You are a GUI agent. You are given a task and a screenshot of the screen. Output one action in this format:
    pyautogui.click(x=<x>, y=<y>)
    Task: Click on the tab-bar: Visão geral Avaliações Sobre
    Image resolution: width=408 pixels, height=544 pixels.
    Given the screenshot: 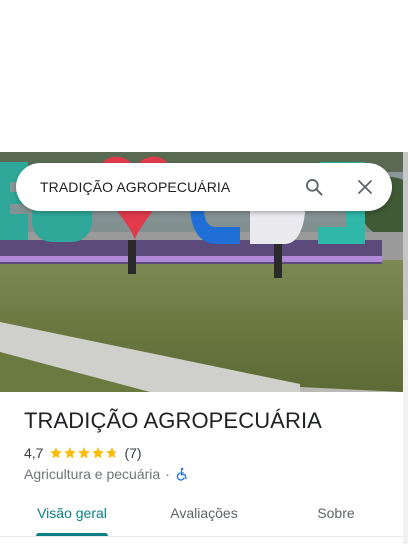 What is the action you would take?
    pyautogui.click(x=201, y=514)
    